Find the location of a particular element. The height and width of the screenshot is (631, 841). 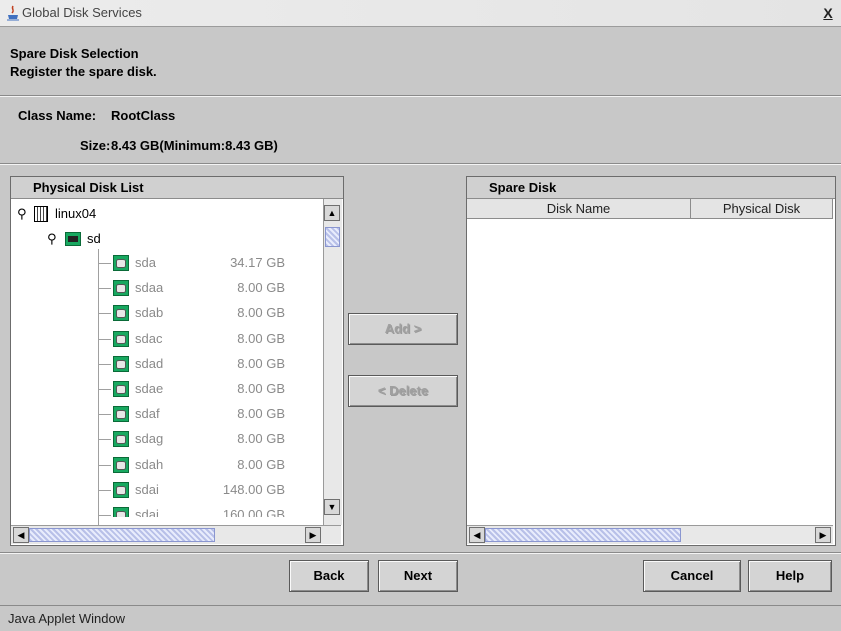

size-value: 8.43 GB(Minimum:8.43 GB) is located at coordinates (194, 145).